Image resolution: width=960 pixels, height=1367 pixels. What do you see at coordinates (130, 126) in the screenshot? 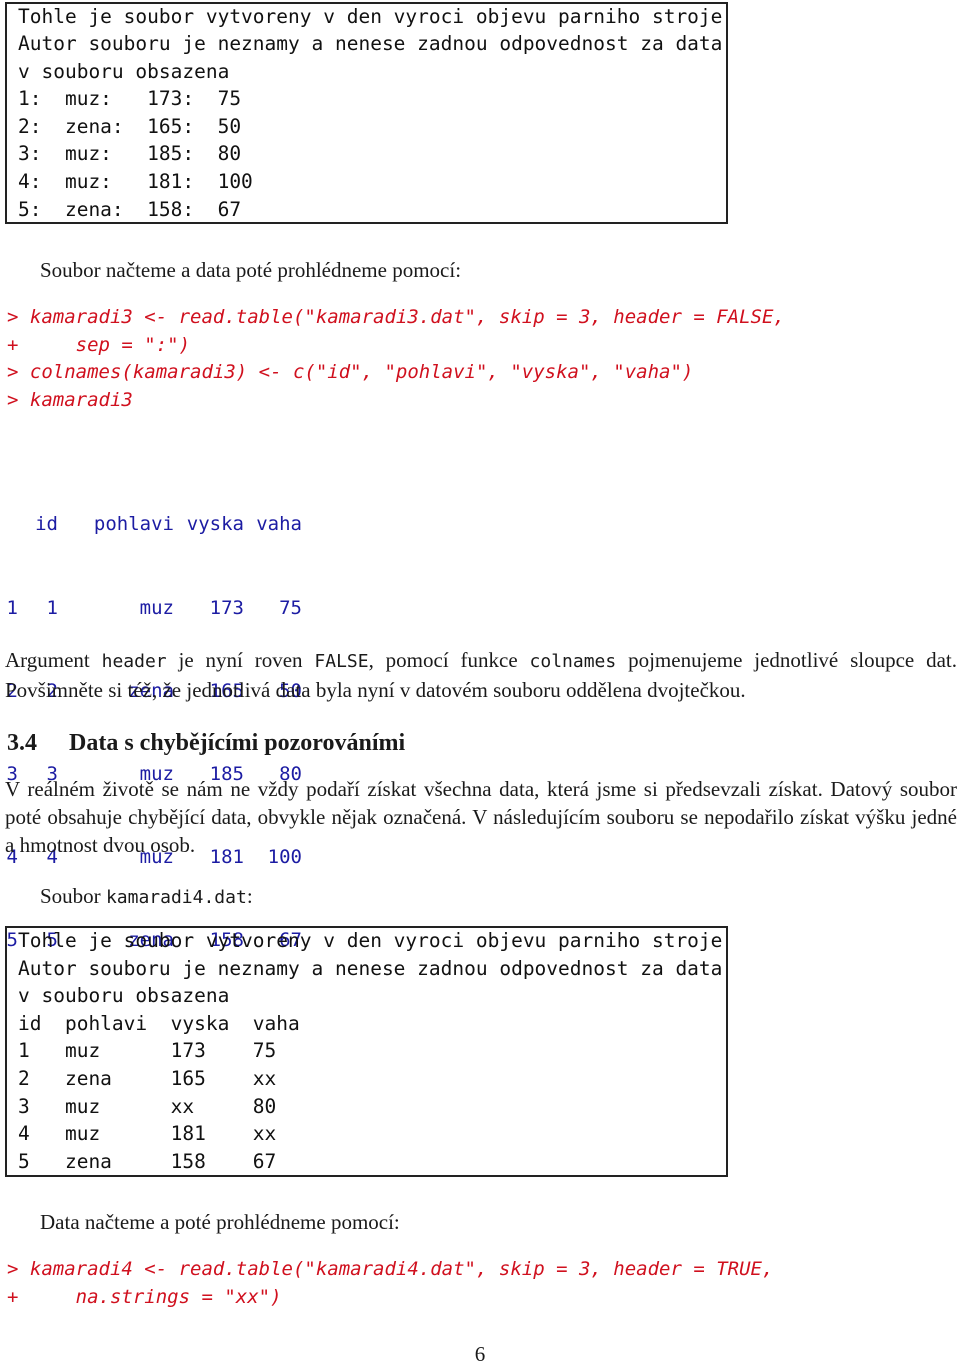
I see `file3-line: 2: zena: 165: 50` at bounding box center [130, 126].